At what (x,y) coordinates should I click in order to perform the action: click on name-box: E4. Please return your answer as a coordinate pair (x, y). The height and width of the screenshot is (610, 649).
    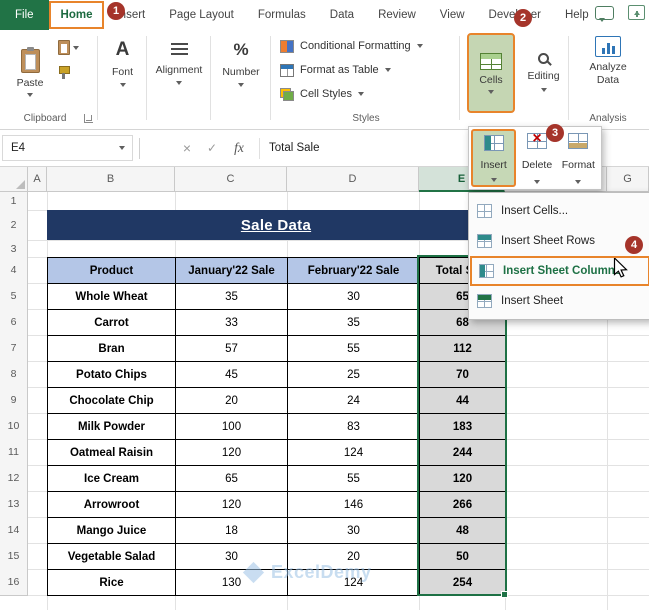
    Looking at the image, I should click on (67, 148).